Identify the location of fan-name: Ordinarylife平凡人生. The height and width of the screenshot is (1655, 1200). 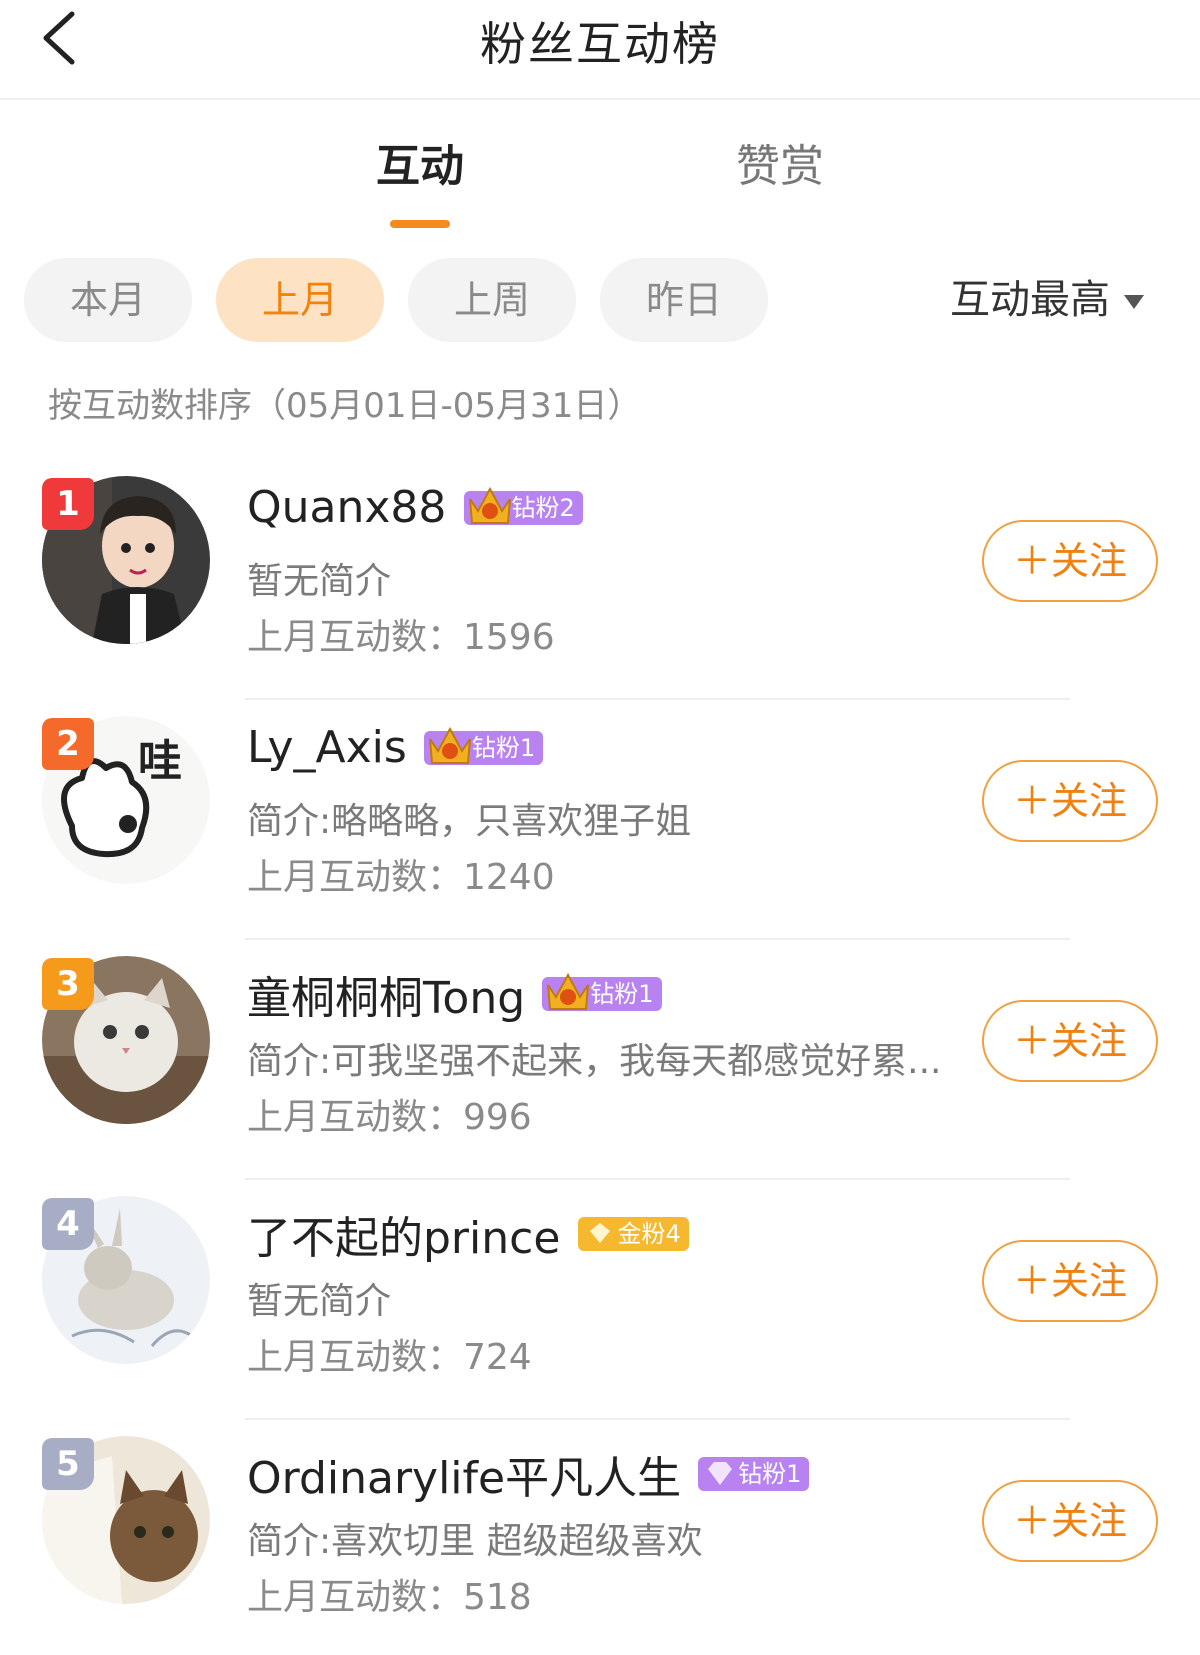
(464, 1478).